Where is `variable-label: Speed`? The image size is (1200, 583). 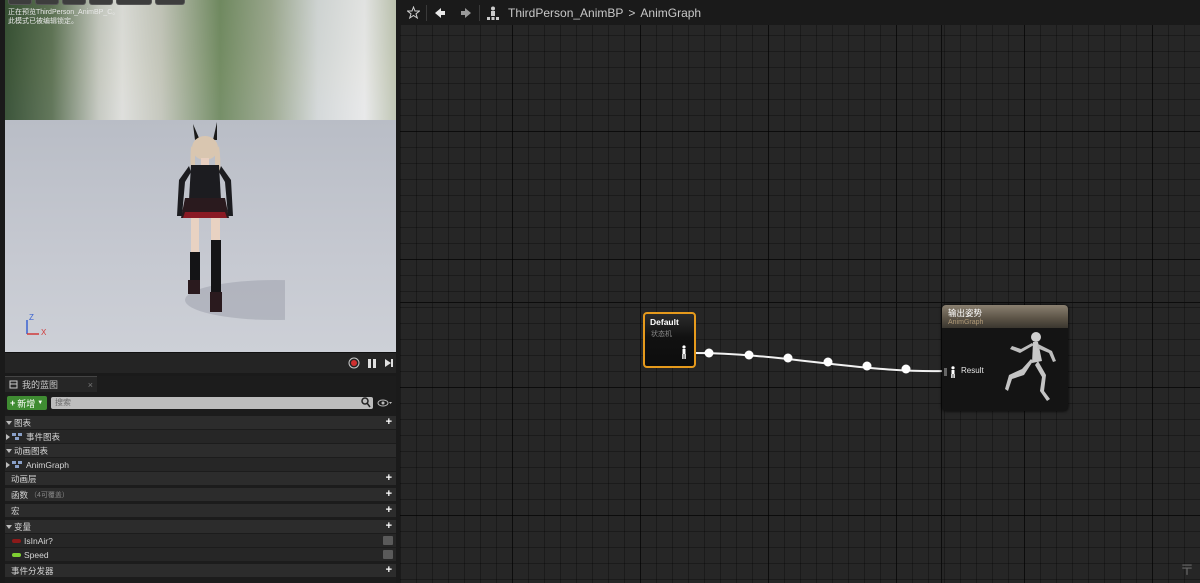 variable-label: Speed is located at coordinates (36, 554).